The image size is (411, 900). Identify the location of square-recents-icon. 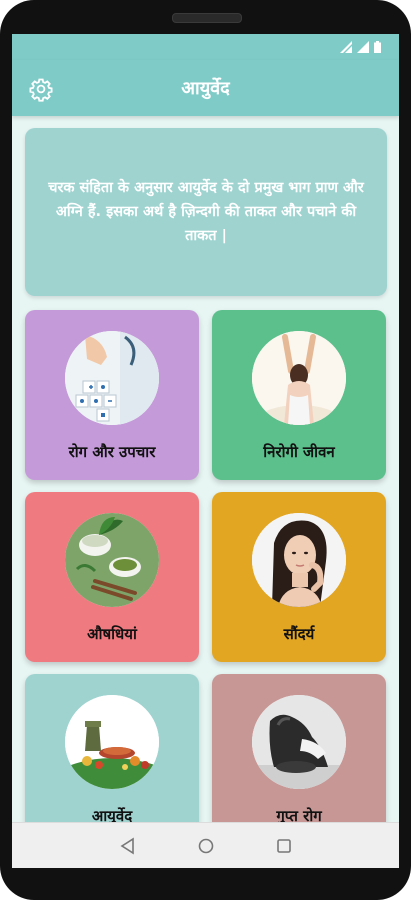
(284, 846).